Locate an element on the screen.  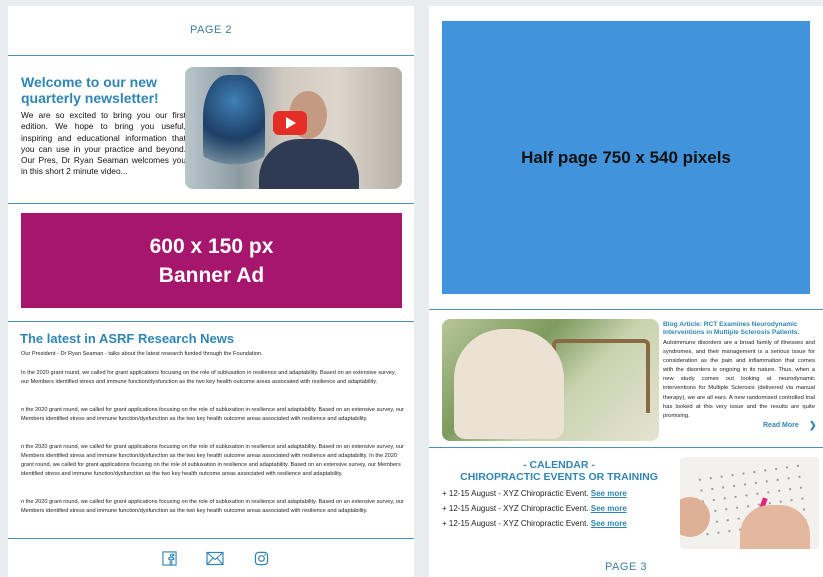
calendar-image is located at coordinates (749, 503).